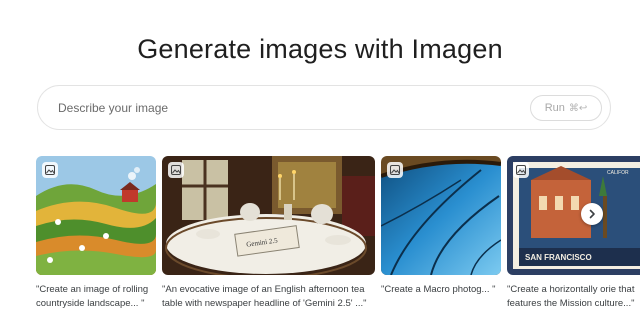 The image size is (640, 323). I want to click on countryside-image, so click(96, 215).